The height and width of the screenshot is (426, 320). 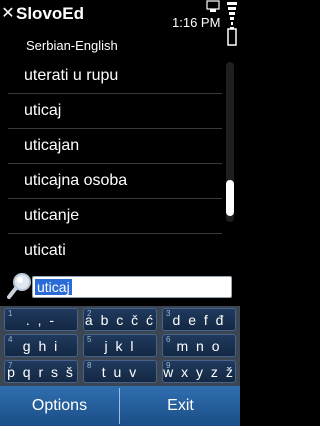 I want to click on list-item: uticaj, so click(x=111, y=111).